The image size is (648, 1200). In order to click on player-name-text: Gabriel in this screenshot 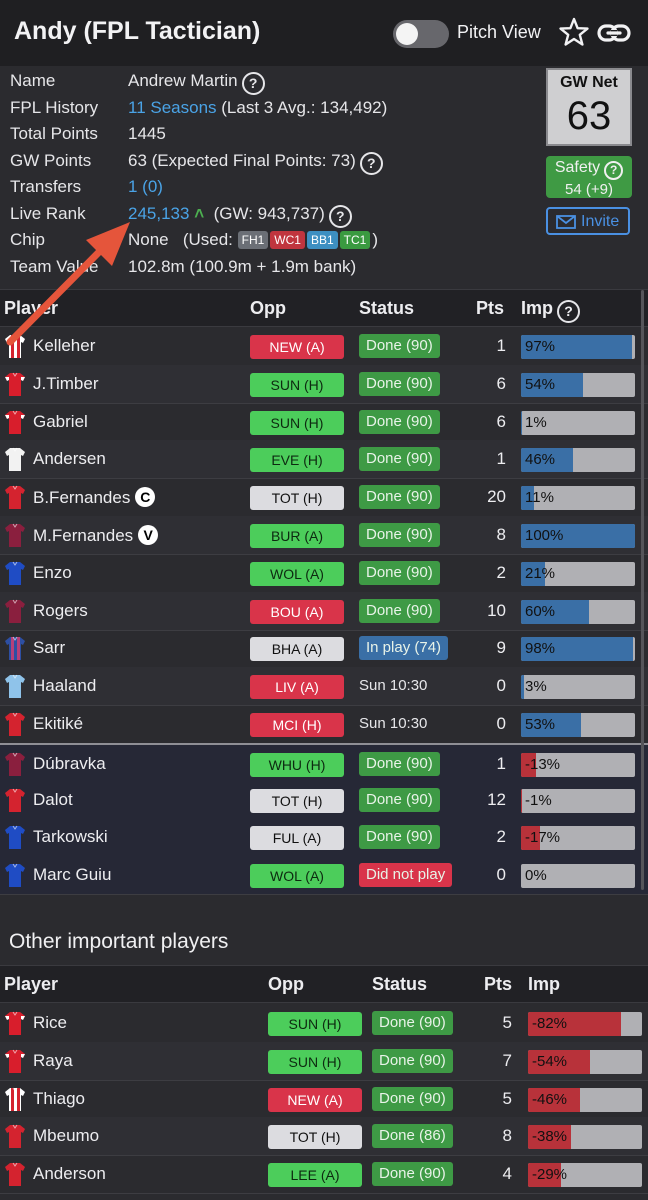, I will do `click(60, 421)`.